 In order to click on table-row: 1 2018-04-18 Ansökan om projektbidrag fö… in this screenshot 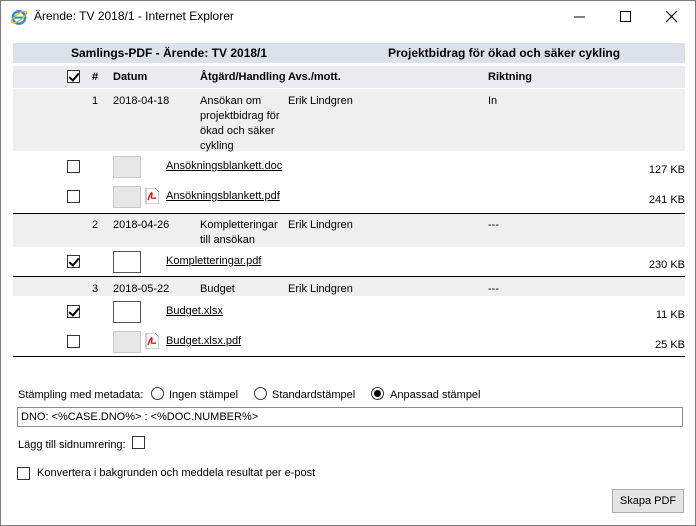, I will do `click(349, 120)`.